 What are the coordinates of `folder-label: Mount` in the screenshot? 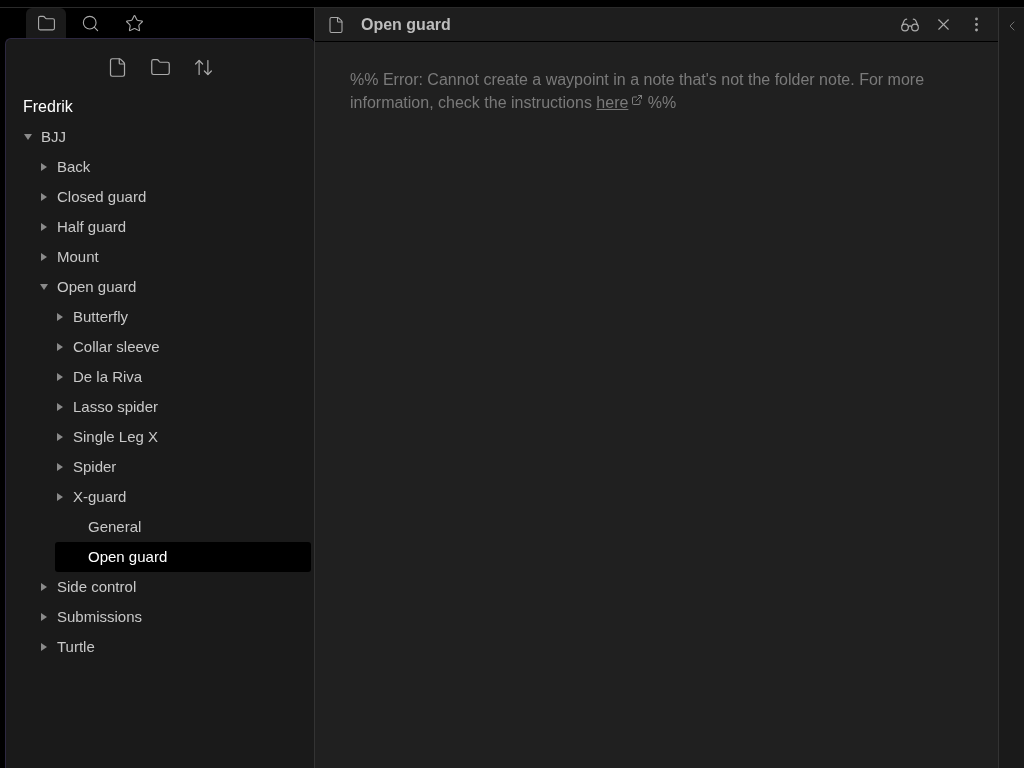 It's located at (78, 257).